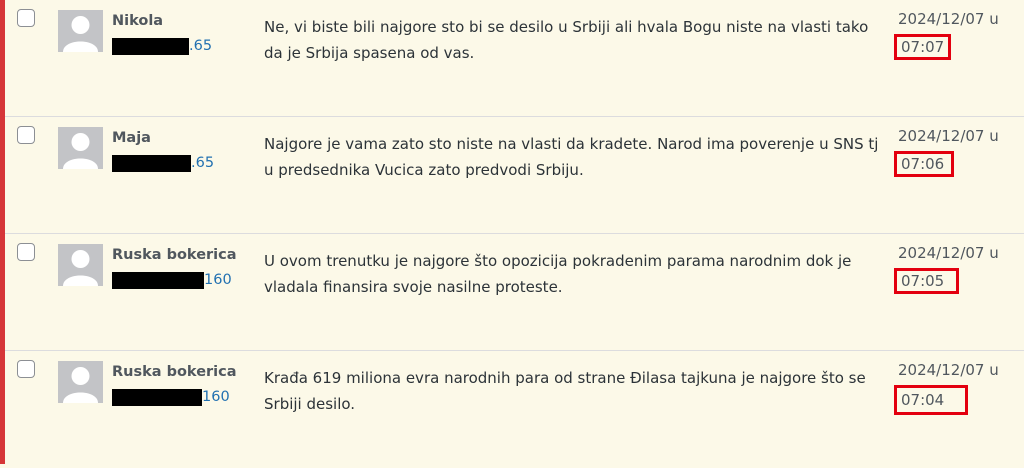  What do you see at coordinates (926, 281) in the screenshot?
I see `comment-time: 07:05` at bounding box center [926, 281].